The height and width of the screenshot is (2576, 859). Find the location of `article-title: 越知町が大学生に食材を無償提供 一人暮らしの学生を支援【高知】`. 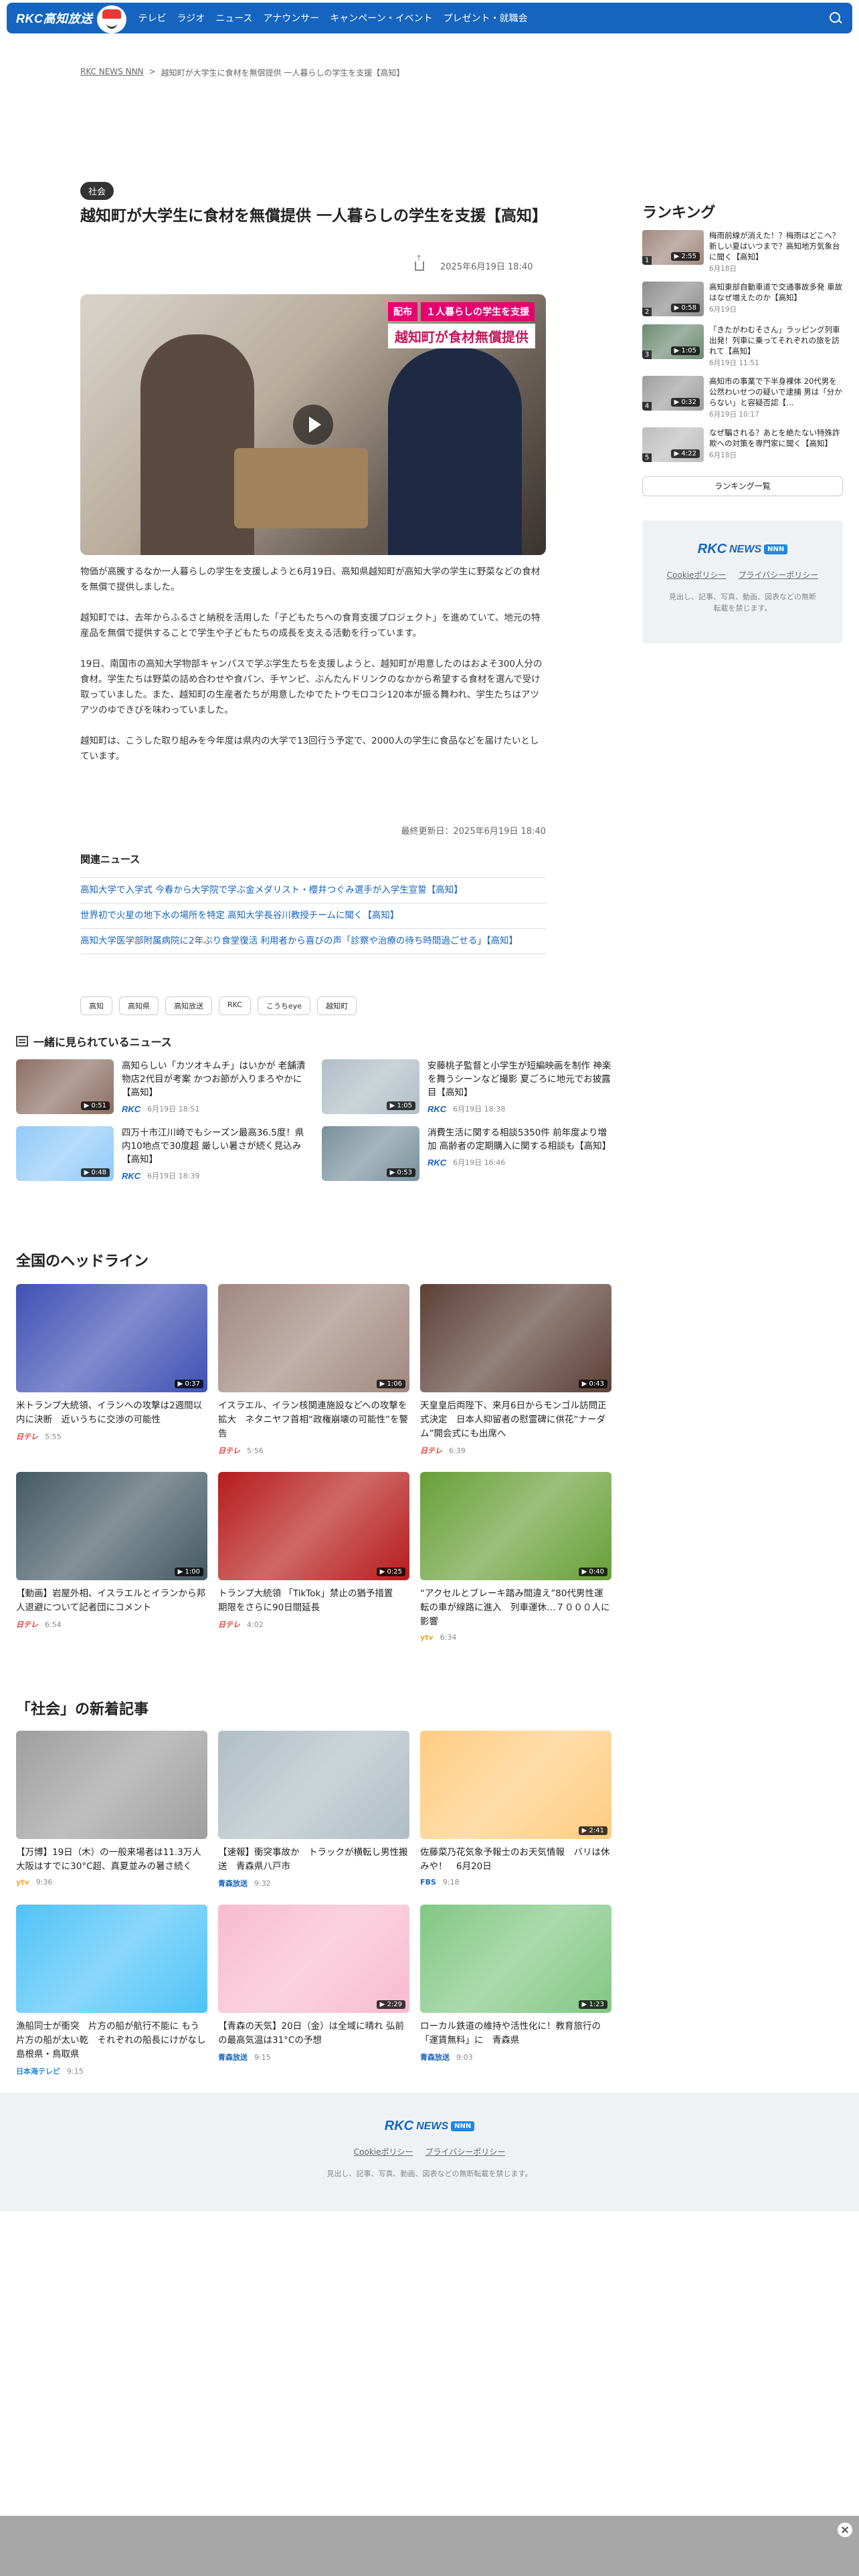

article-title: 越知町が大学生に食材を無償提供 一人暮らしの学生を支援【高知】 is located at coordinates (314, 216).